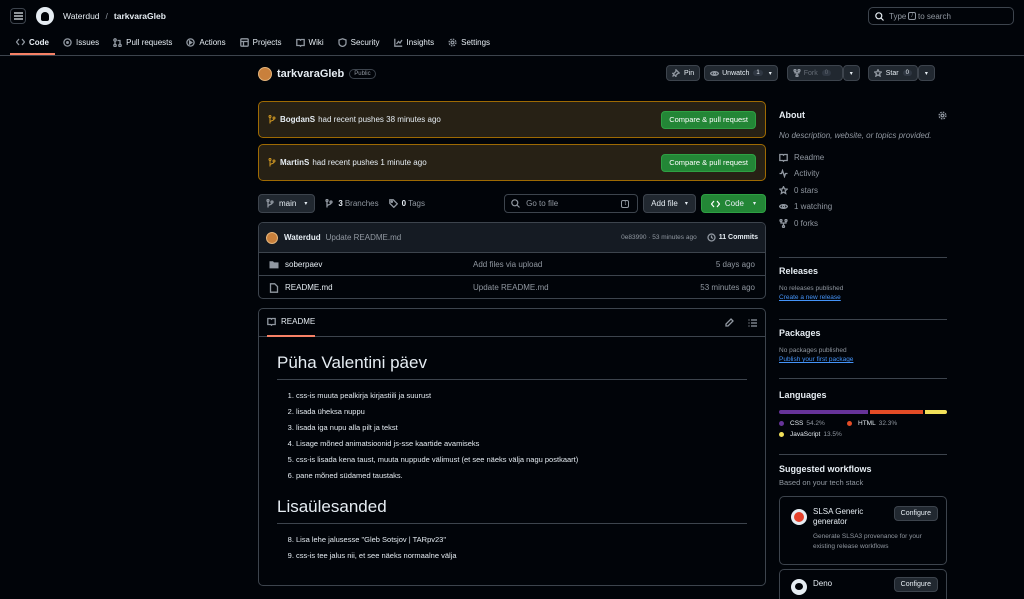 The height and width of the screenshot is (599, 1024). I want to click on commit-hash-time: 0e83990 · 53 minutes ago, so click(659, 237).